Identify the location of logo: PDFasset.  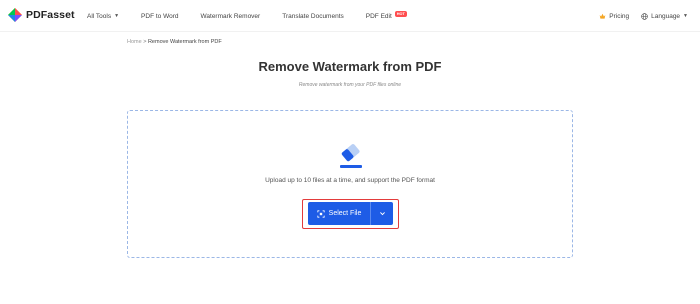
(41, 15).